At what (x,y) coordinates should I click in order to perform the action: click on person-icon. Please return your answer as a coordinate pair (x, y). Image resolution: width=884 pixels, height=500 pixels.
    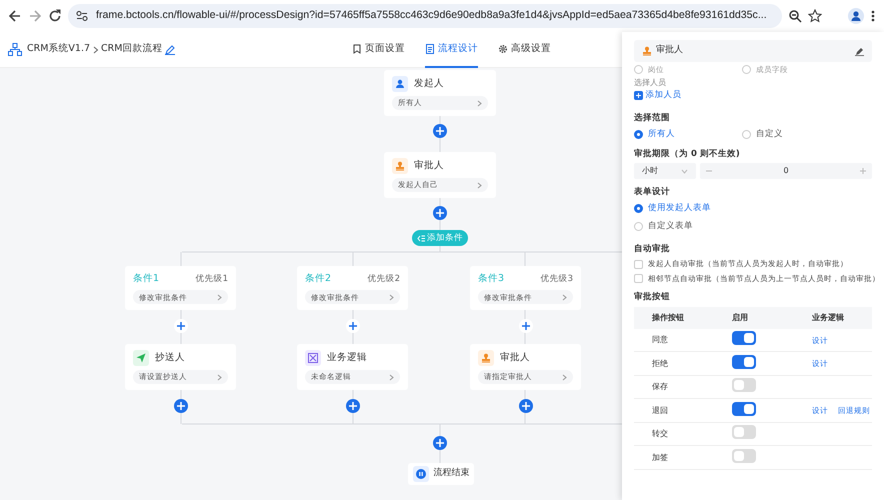
    Looking at the image, I should click on (400, 84).